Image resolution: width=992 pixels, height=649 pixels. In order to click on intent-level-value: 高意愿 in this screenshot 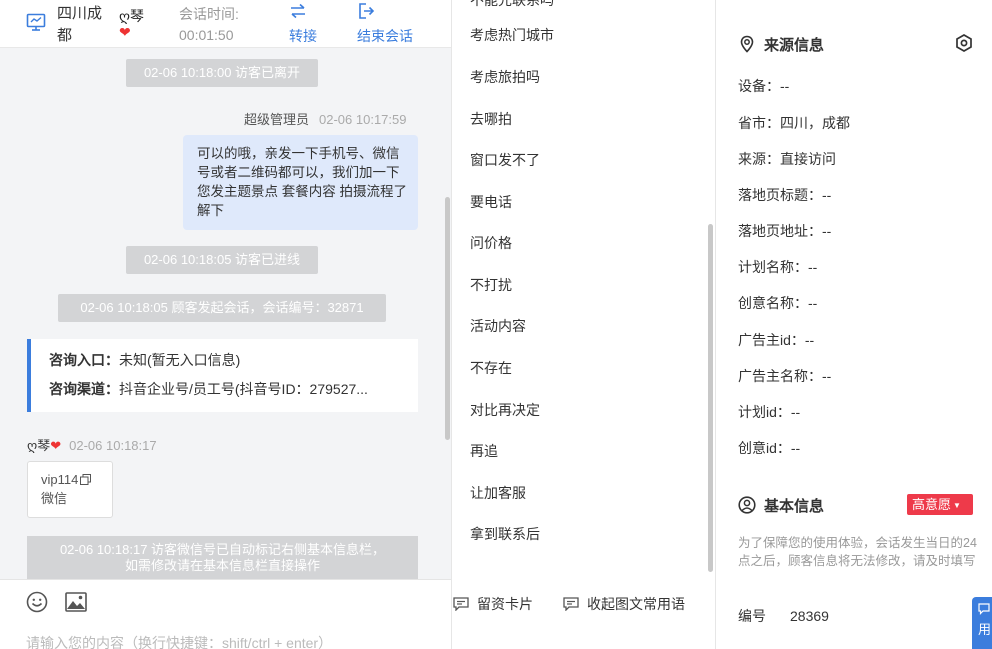, I will do `click(932, 504)`.